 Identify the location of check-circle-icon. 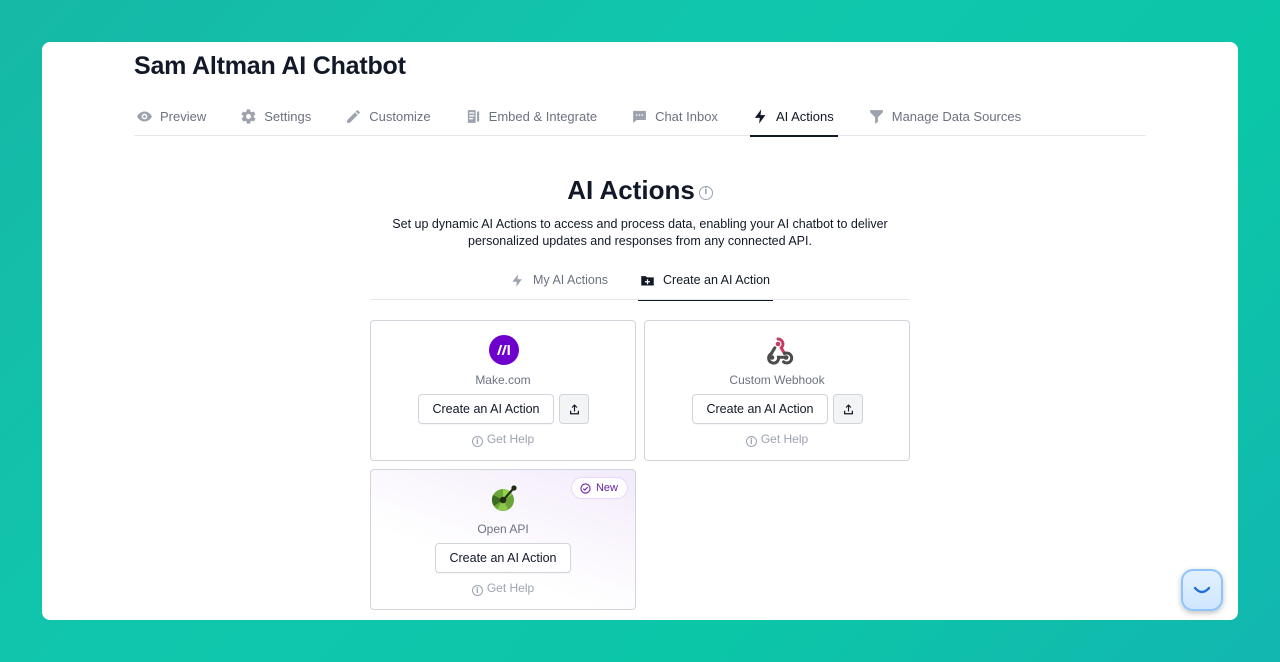
(585, 488).